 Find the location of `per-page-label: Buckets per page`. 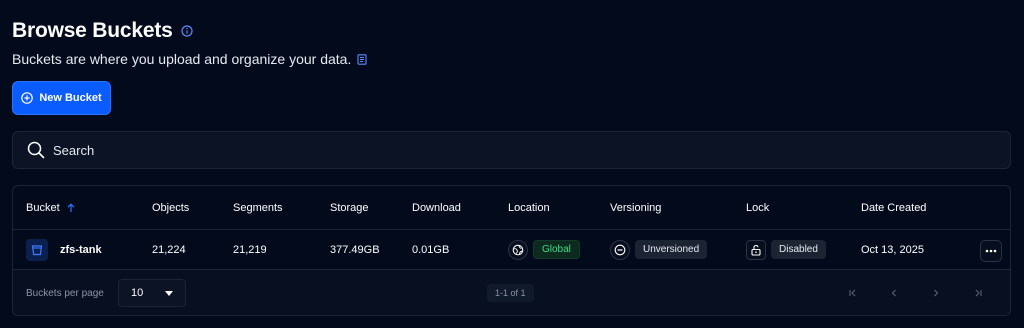

per-page-label: Buckets per page is located at coordinates (65, 293).